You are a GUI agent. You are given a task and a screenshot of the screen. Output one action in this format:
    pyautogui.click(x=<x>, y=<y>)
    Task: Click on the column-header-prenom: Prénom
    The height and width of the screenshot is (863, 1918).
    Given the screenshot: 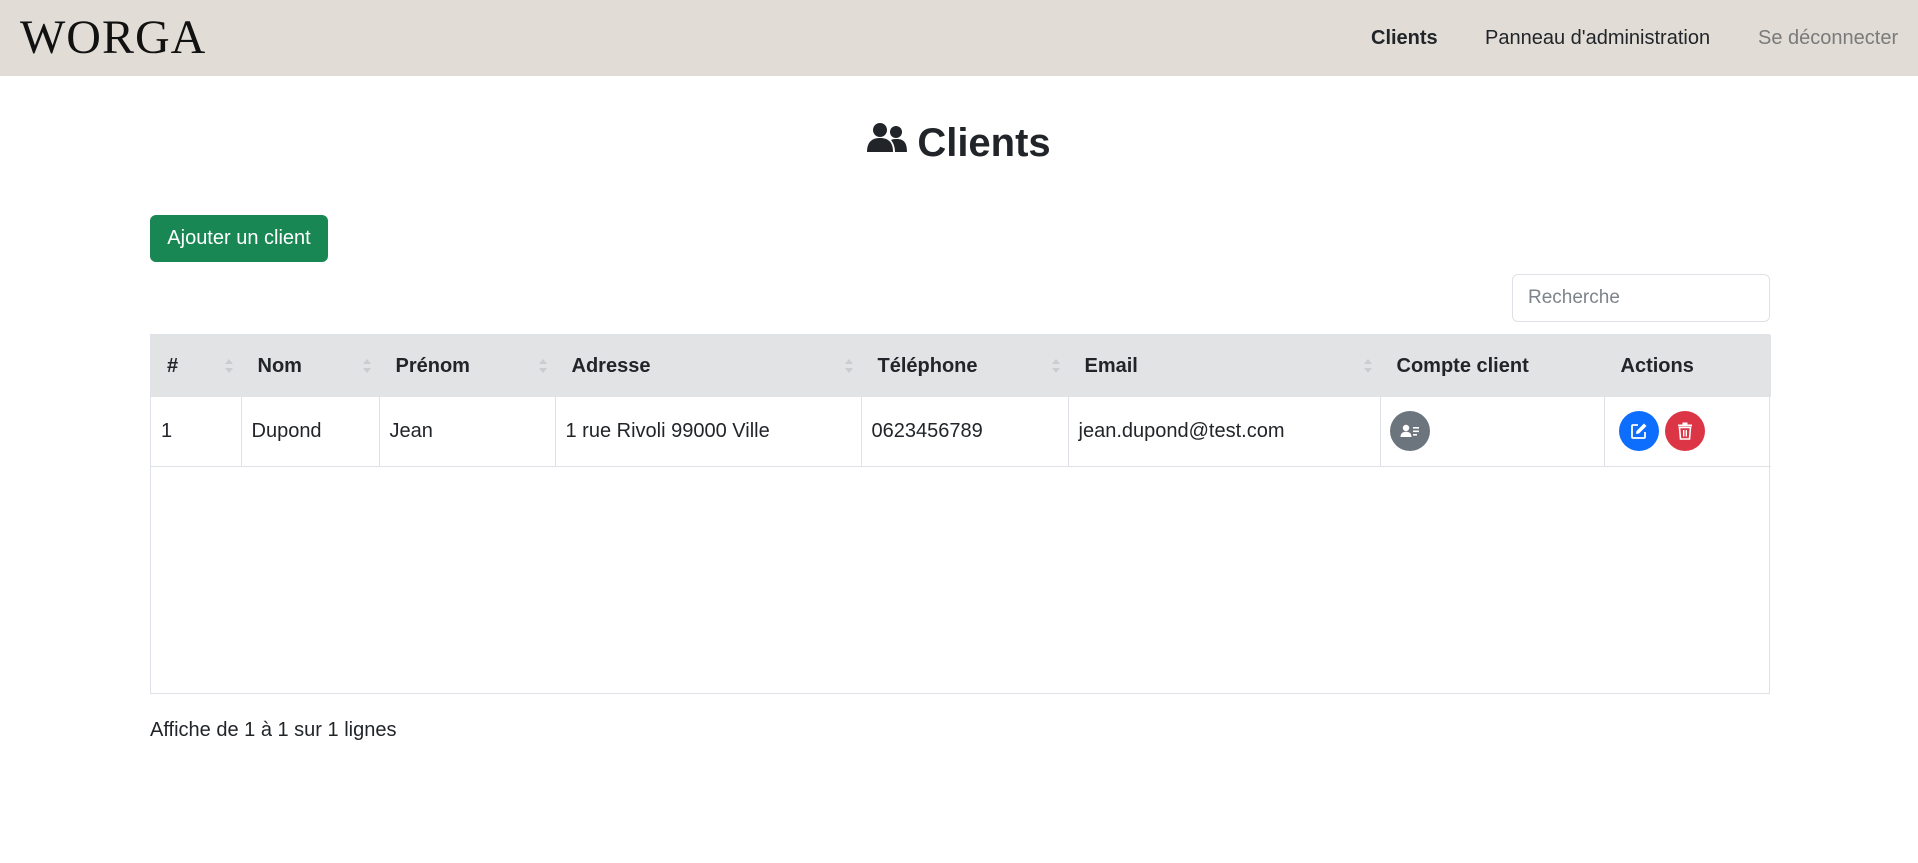 What is the action you would take?
    pyautogui.click(x=466, y=366)
    